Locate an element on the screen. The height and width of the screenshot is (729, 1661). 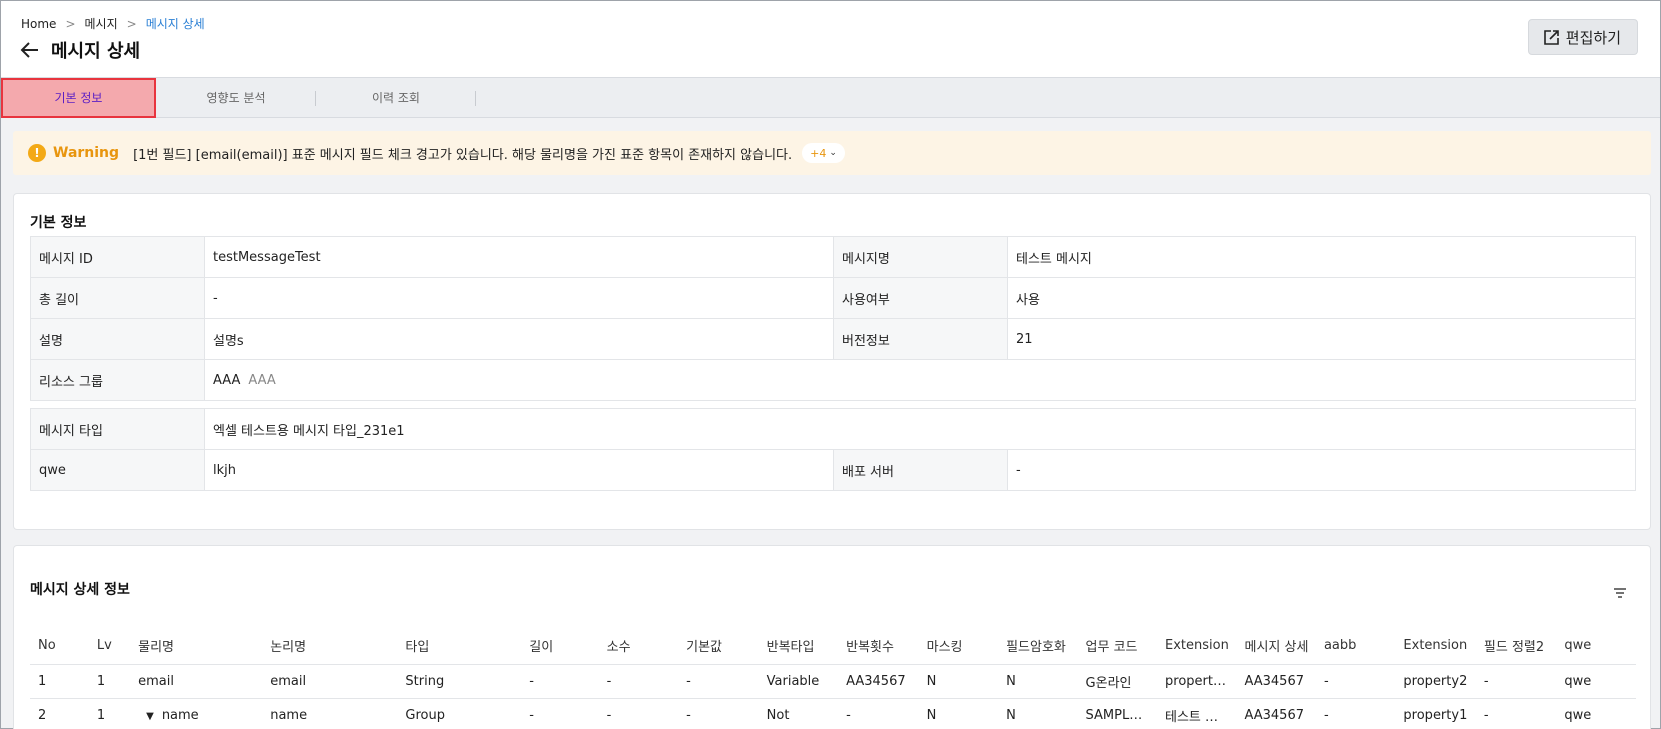
chevron-down-icon: ⌄ is located at coordinates (833, 153).